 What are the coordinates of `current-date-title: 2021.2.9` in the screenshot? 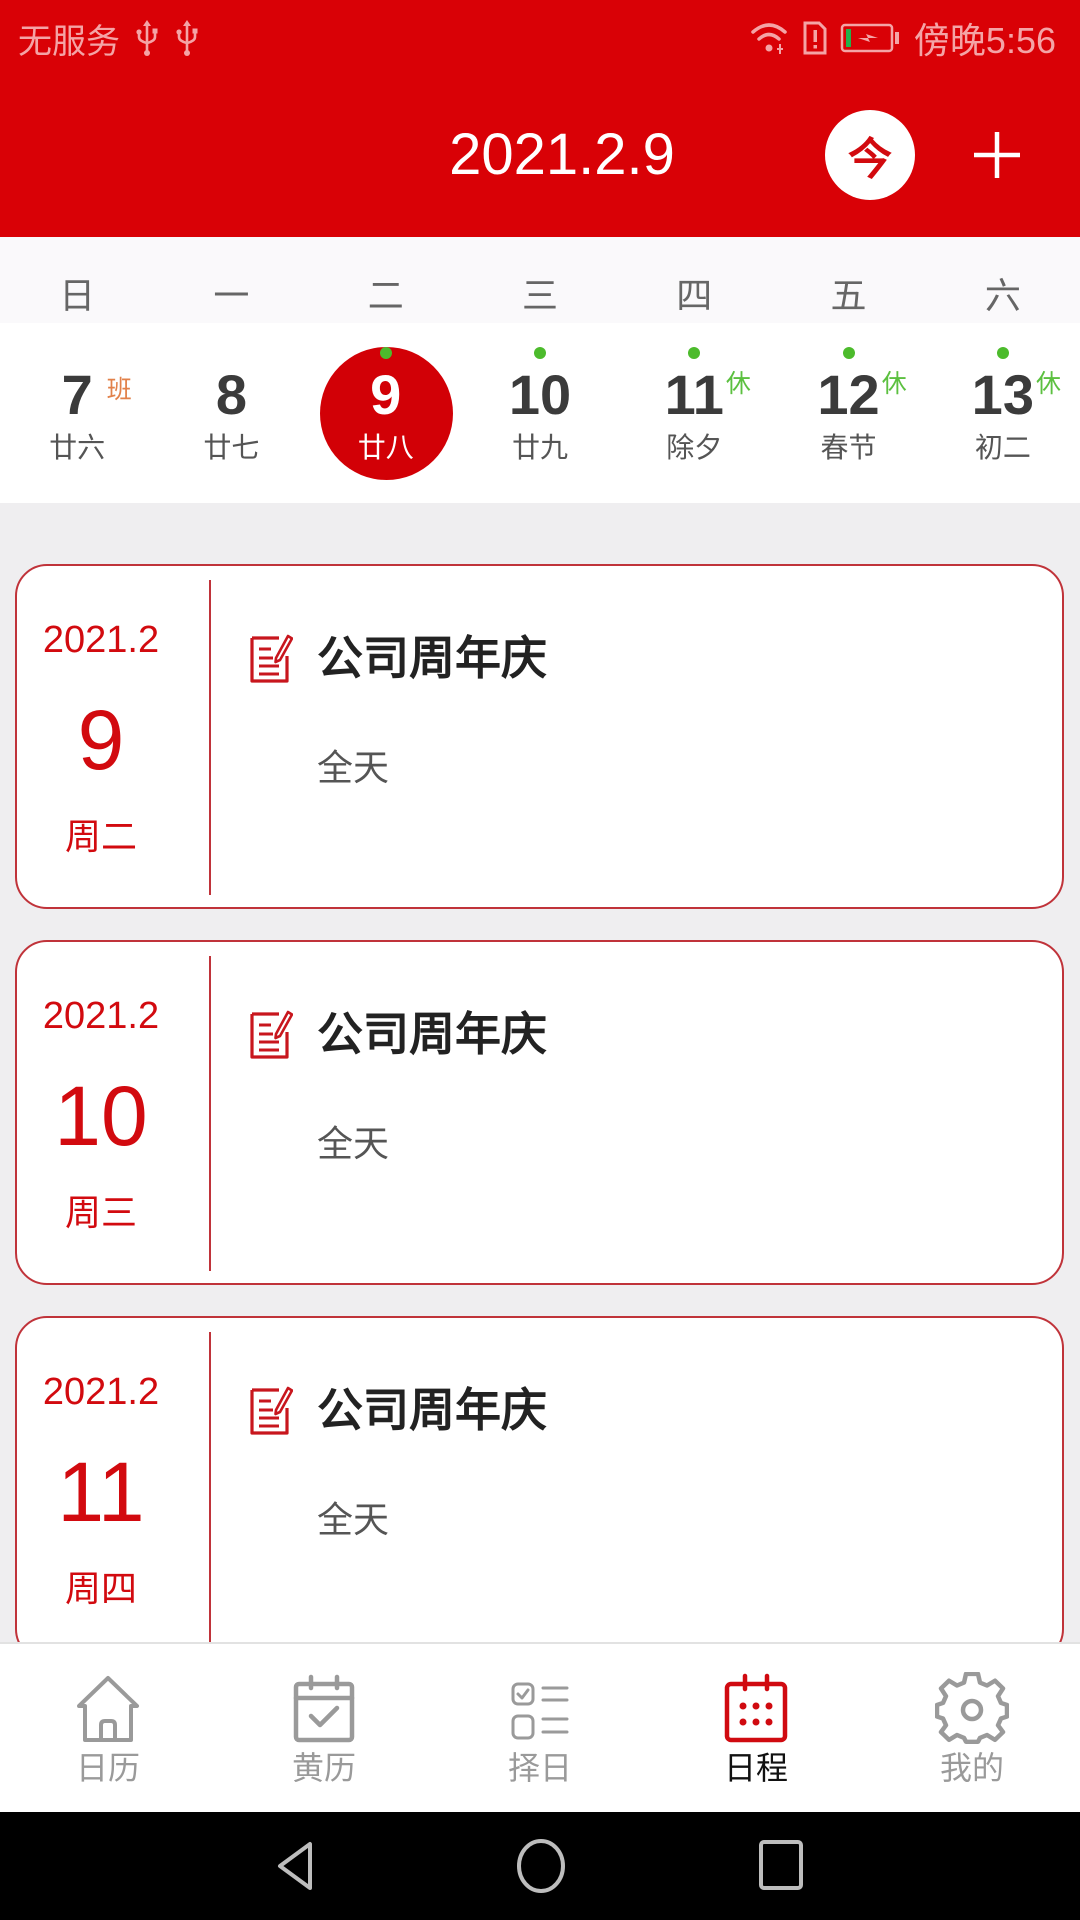 It's located at (540, 155).